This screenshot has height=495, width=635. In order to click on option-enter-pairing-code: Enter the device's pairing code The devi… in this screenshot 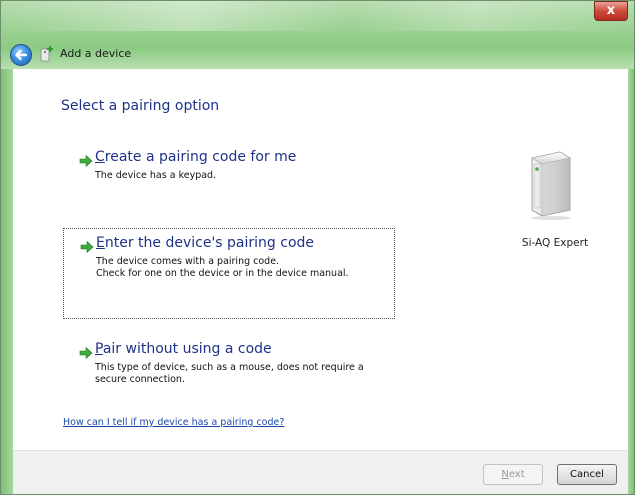, I will do `click(229, 273)`.